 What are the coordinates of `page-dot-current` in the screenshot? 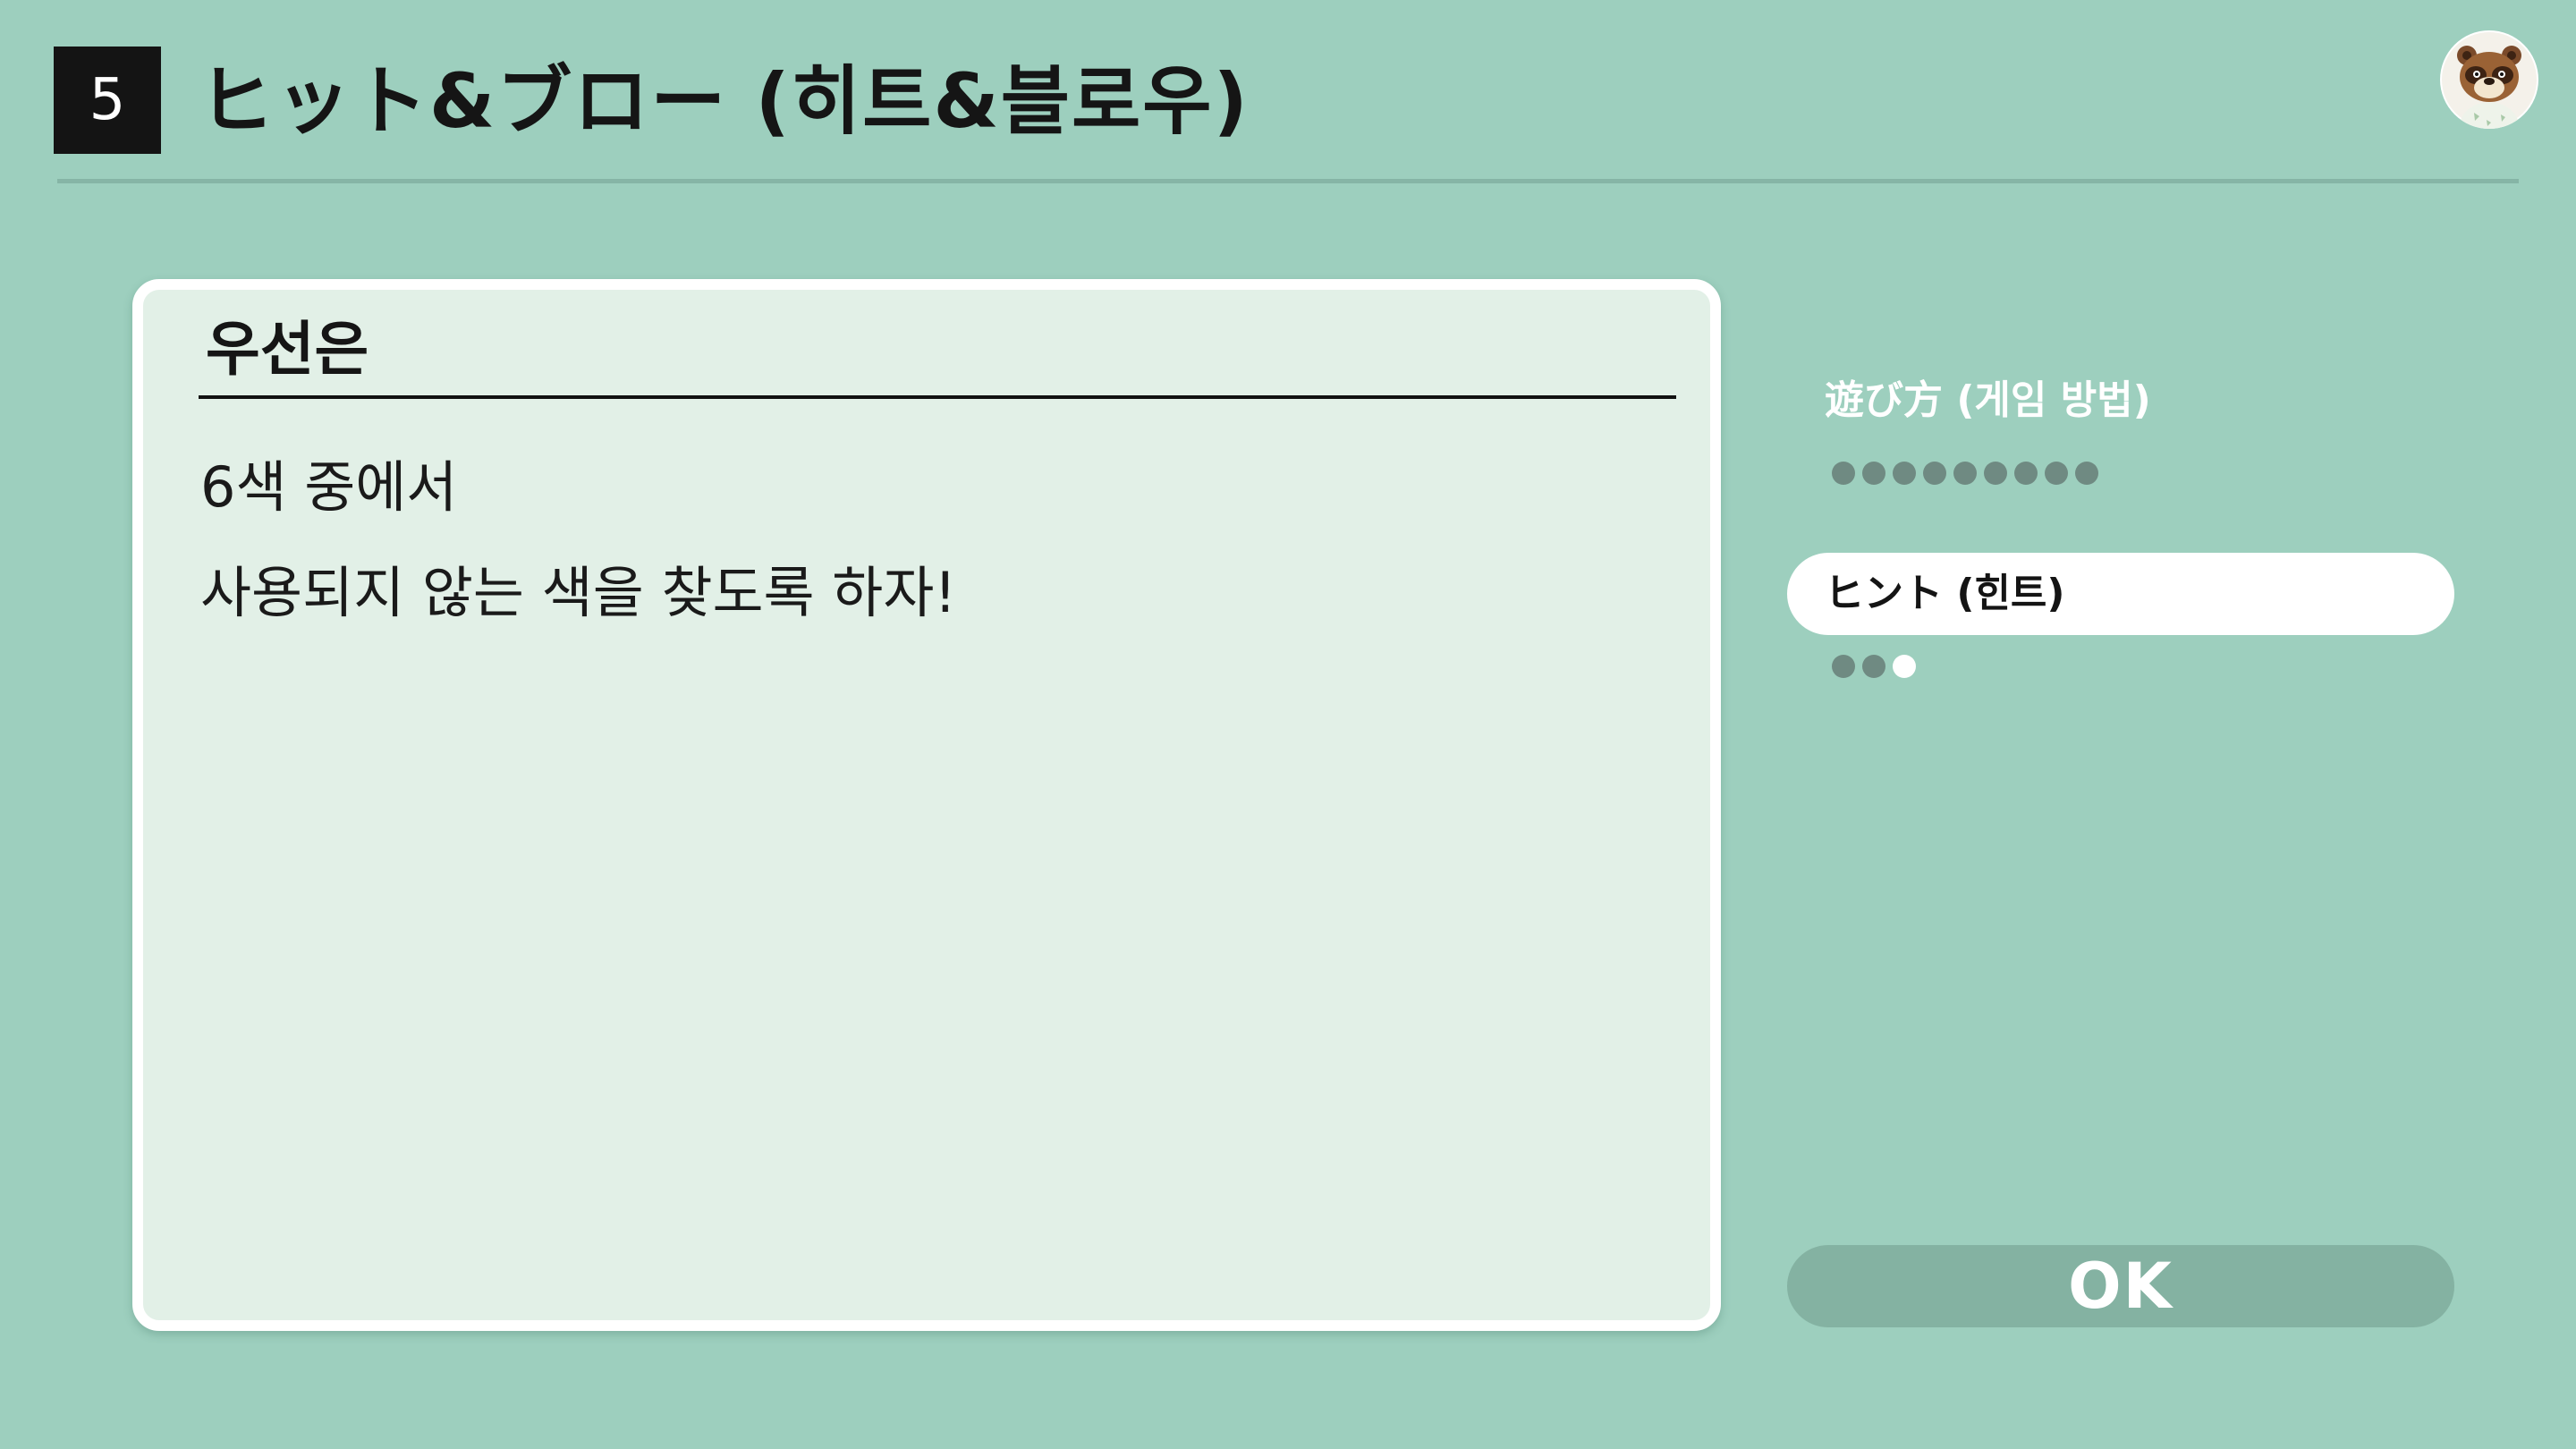 It's located at (1904, 666).